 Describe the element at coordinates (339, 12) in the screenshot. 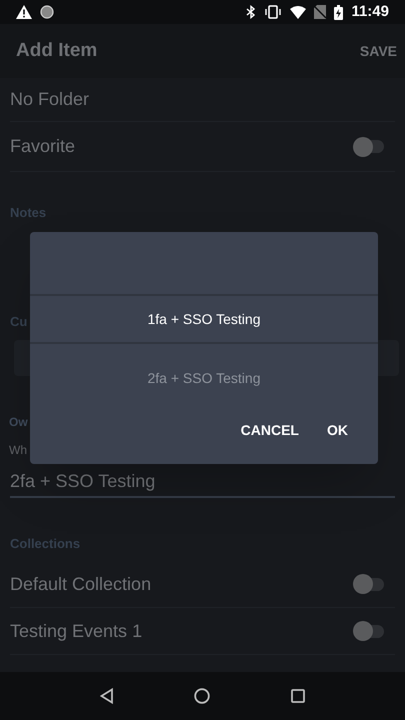

I see `battery-charging-icon` at that location.